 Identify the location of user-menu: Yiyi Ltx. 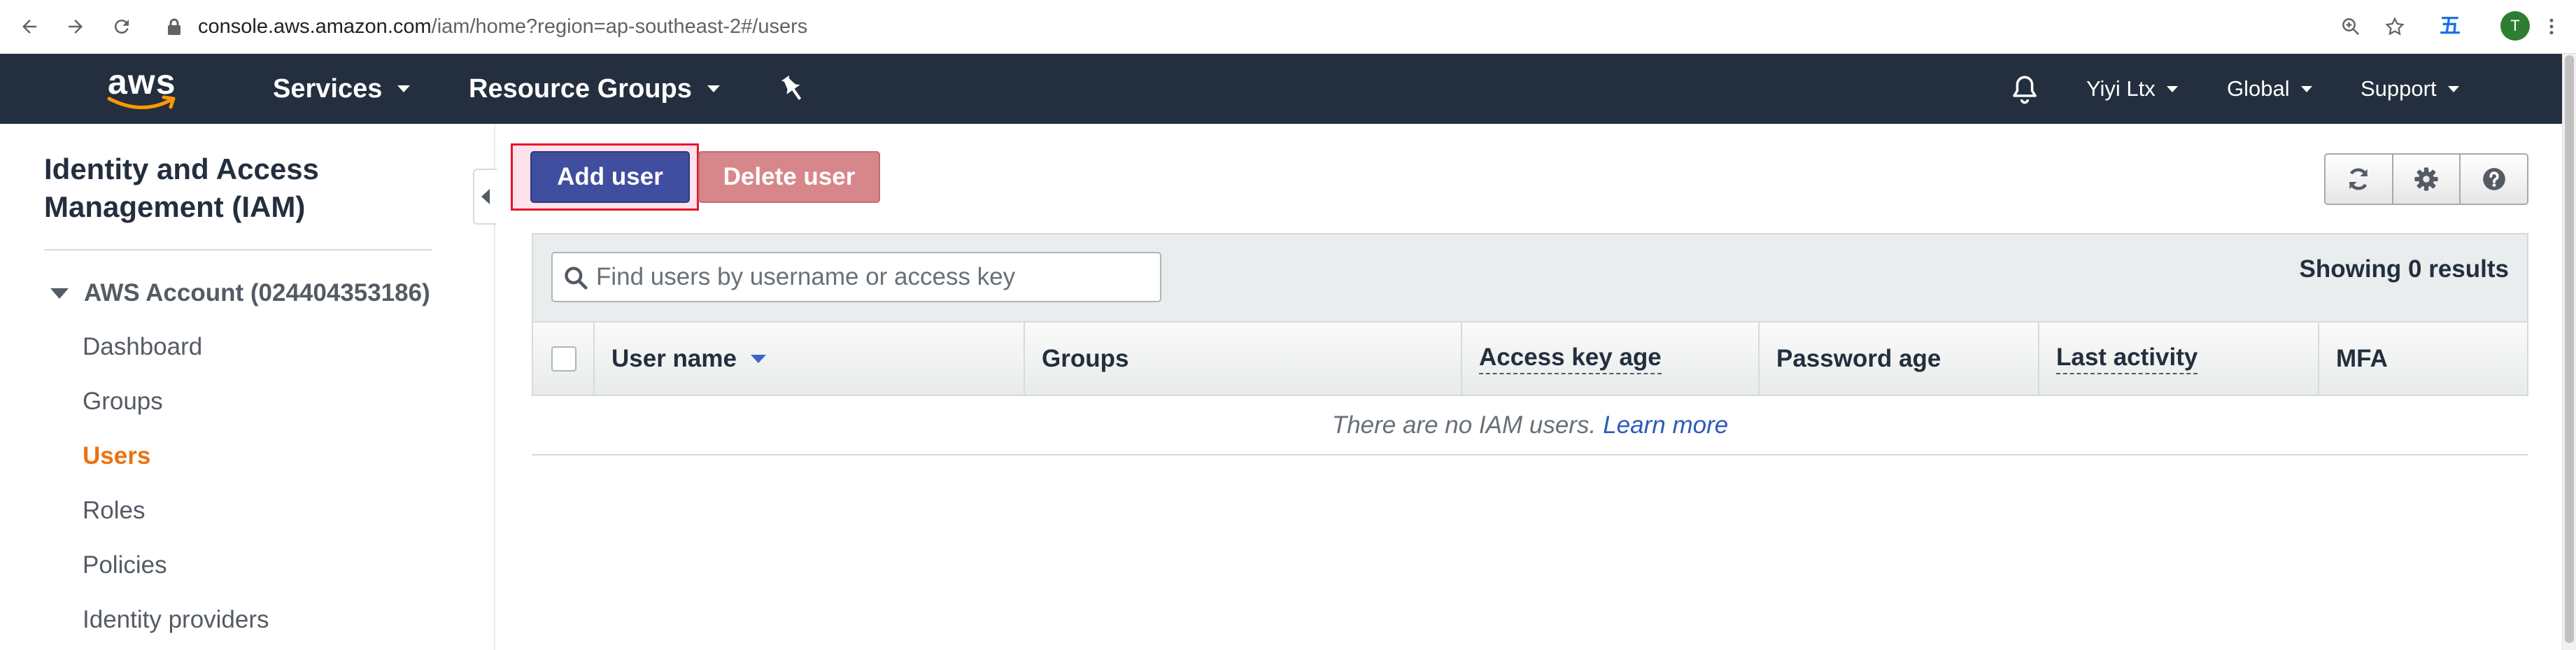
(2132, 89).